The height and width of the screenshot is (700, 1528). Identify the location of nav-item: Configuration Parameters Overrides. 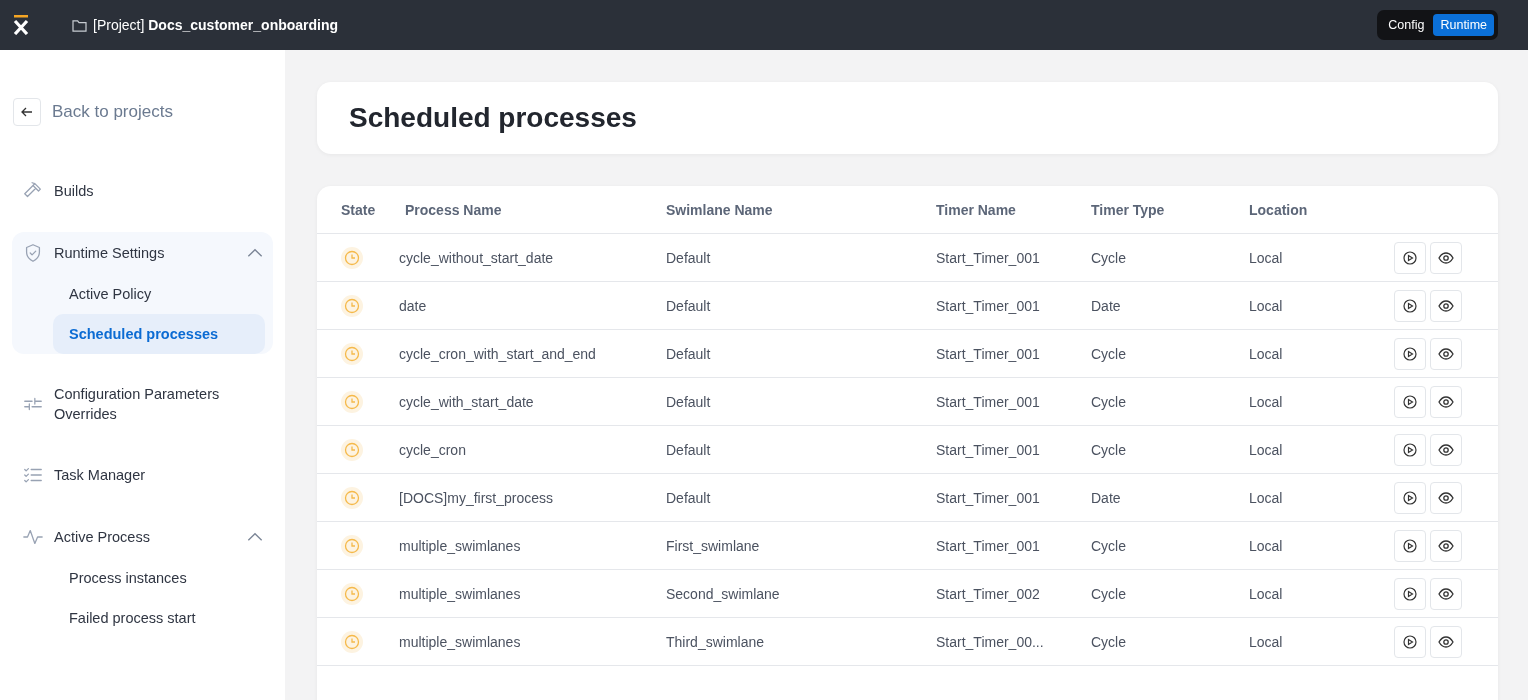
(159, 404).